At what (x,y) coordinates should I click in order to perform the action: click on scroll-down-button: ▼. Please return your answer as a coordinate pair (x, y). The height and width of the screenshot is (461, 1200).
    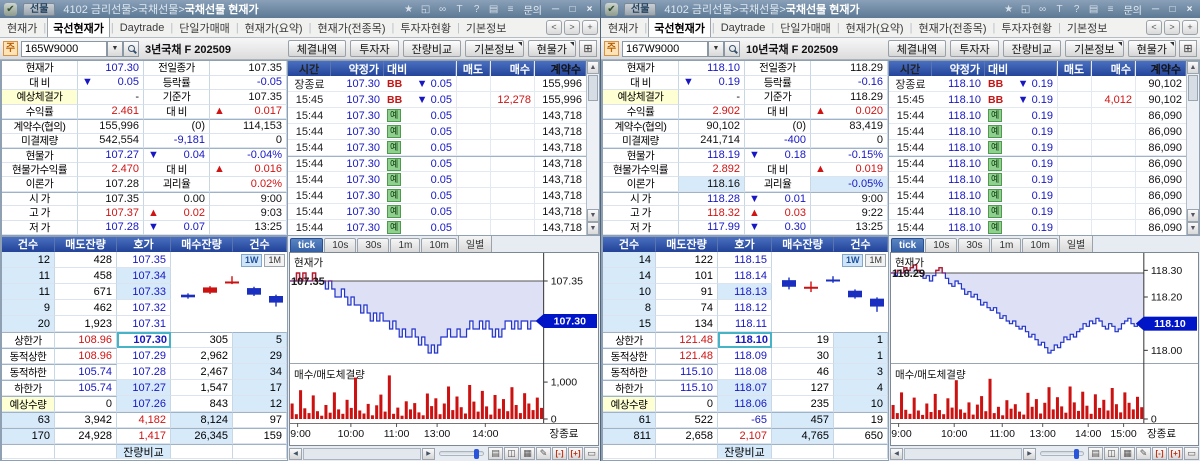
    Looking at the image, I should click on (593, 215).